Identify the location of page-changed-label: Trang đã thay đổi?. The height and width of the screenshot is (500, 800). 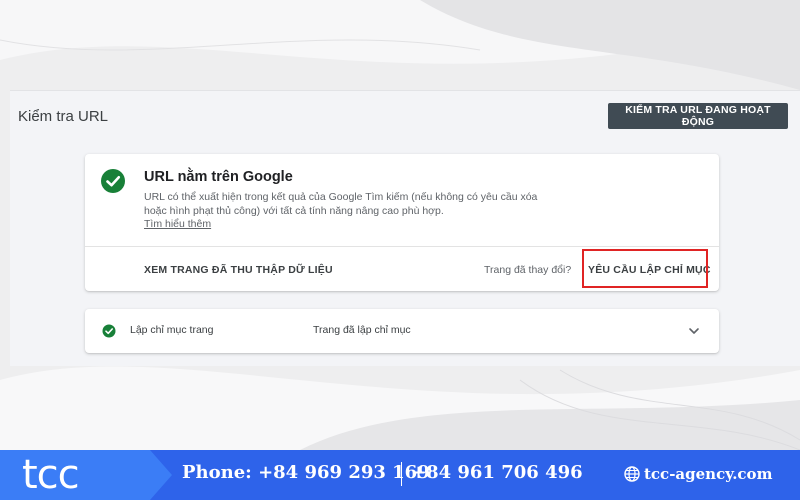
(528, 270).